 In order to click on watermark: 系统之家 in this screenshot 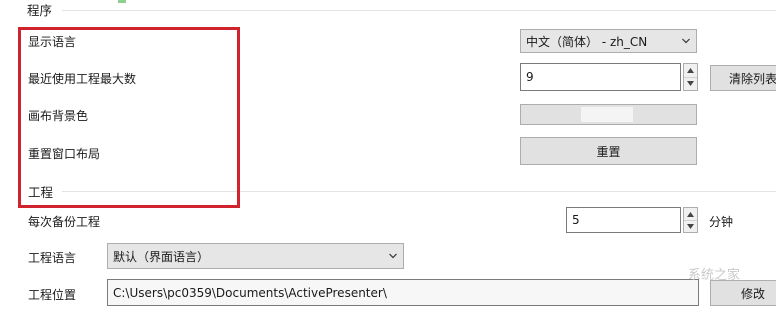, I will do `click(714, 275)`.